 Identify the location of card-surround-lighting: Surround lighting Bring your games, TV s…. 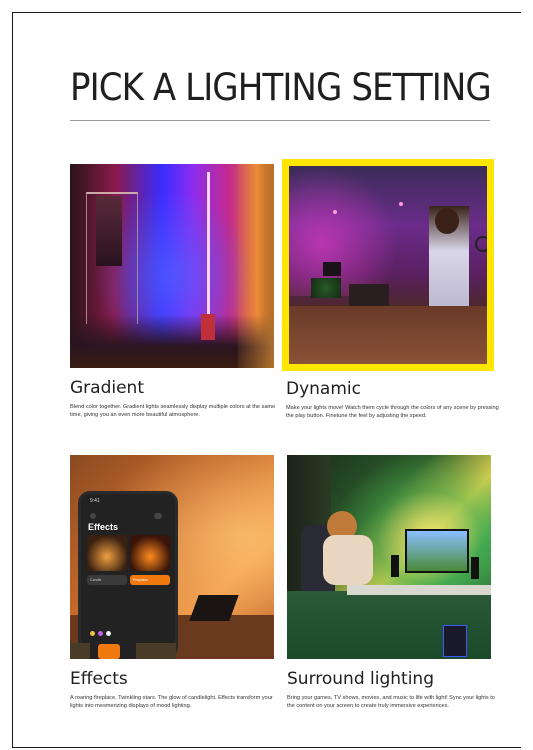
(391, 583).